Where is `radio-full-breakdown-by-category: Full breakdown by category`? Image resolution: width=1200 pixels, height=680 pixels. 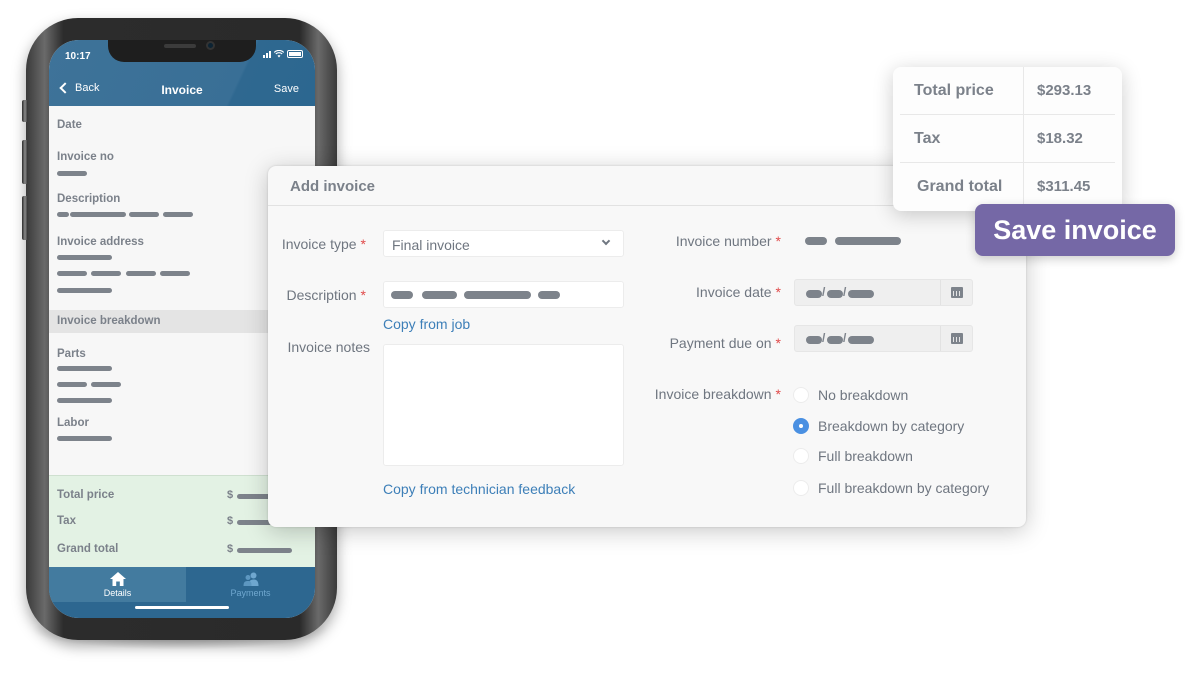 radio-full-breakdown-by-category: Full breakdown by category is located at coordinates (891, 488).